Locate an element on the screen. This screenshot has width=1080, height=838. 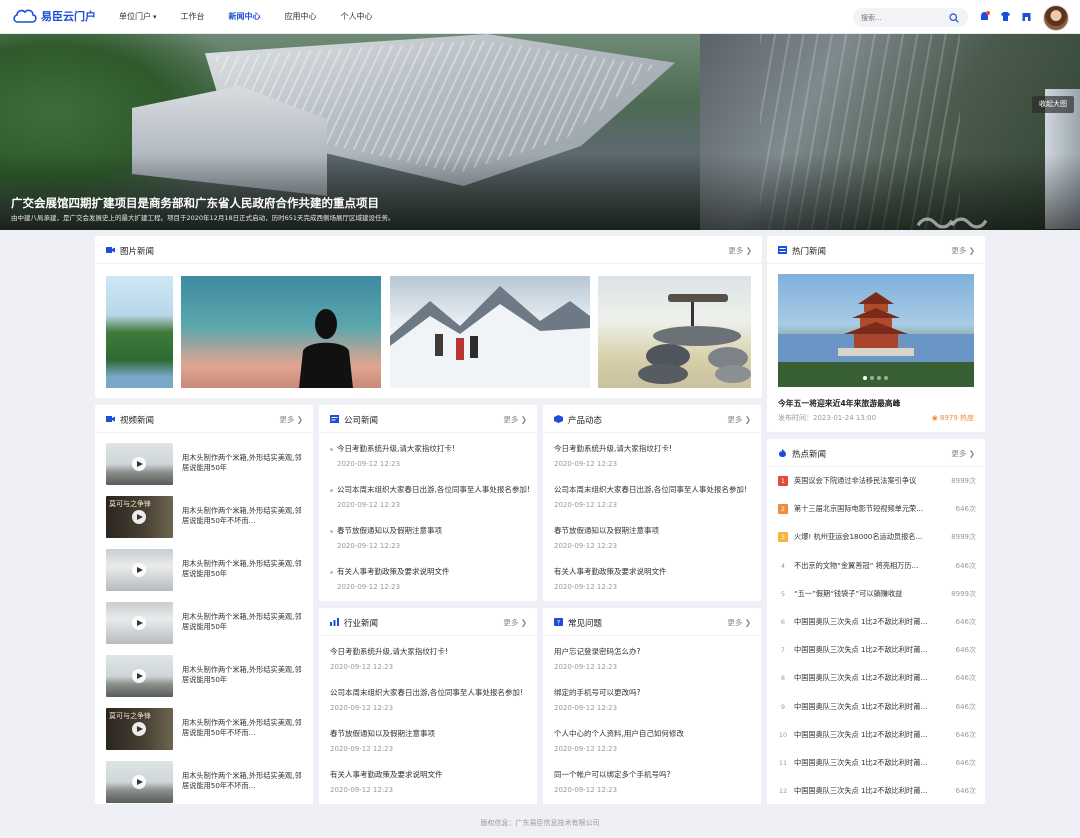
nav-app-center: 应用中心 is located at coordinates (301, 17).